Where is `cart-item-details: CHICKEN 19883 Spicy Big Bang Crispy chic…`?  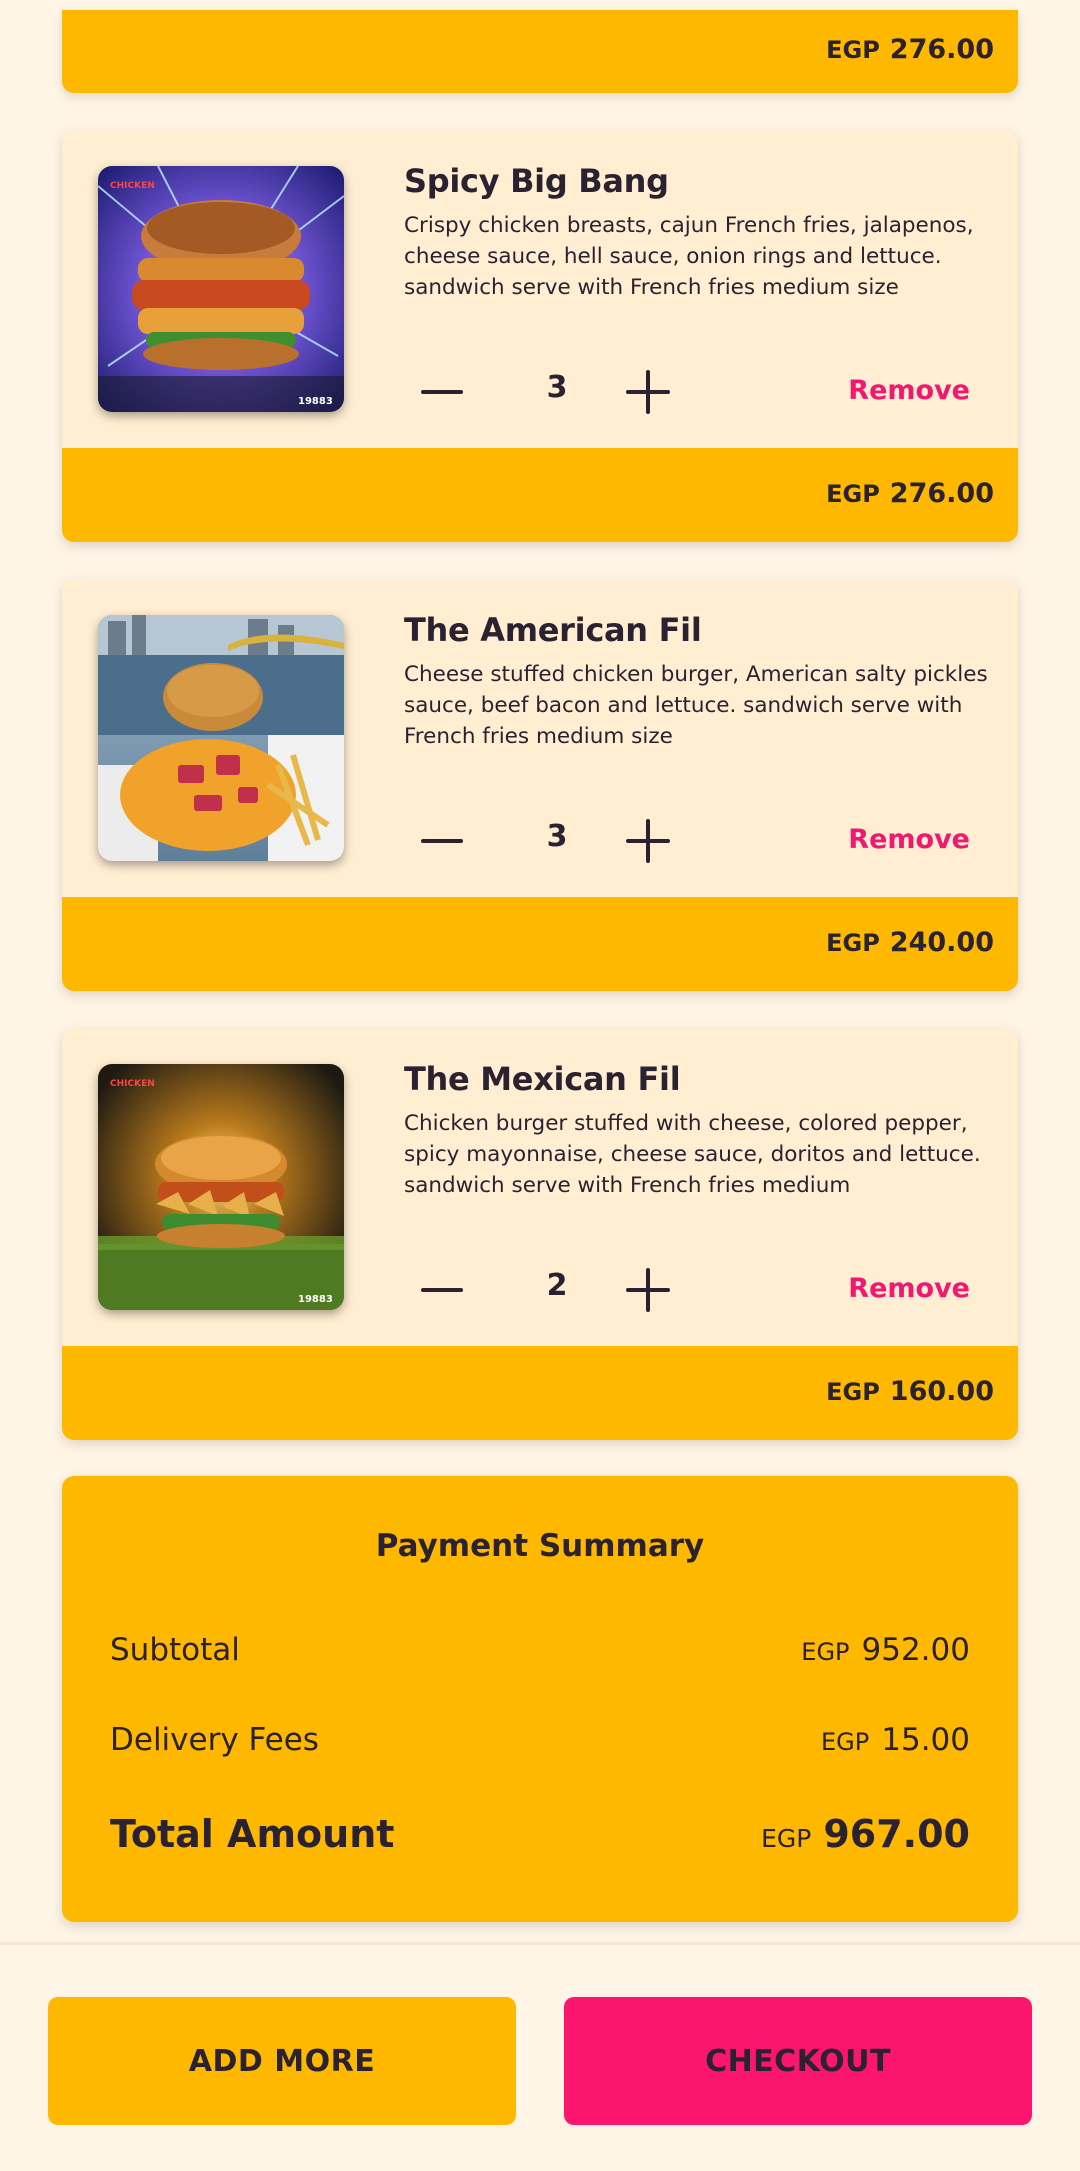
cart-item-details: CHICKEN 19883 Spicy Big Bang Crispy chic… is located at coordinates (540, 289).